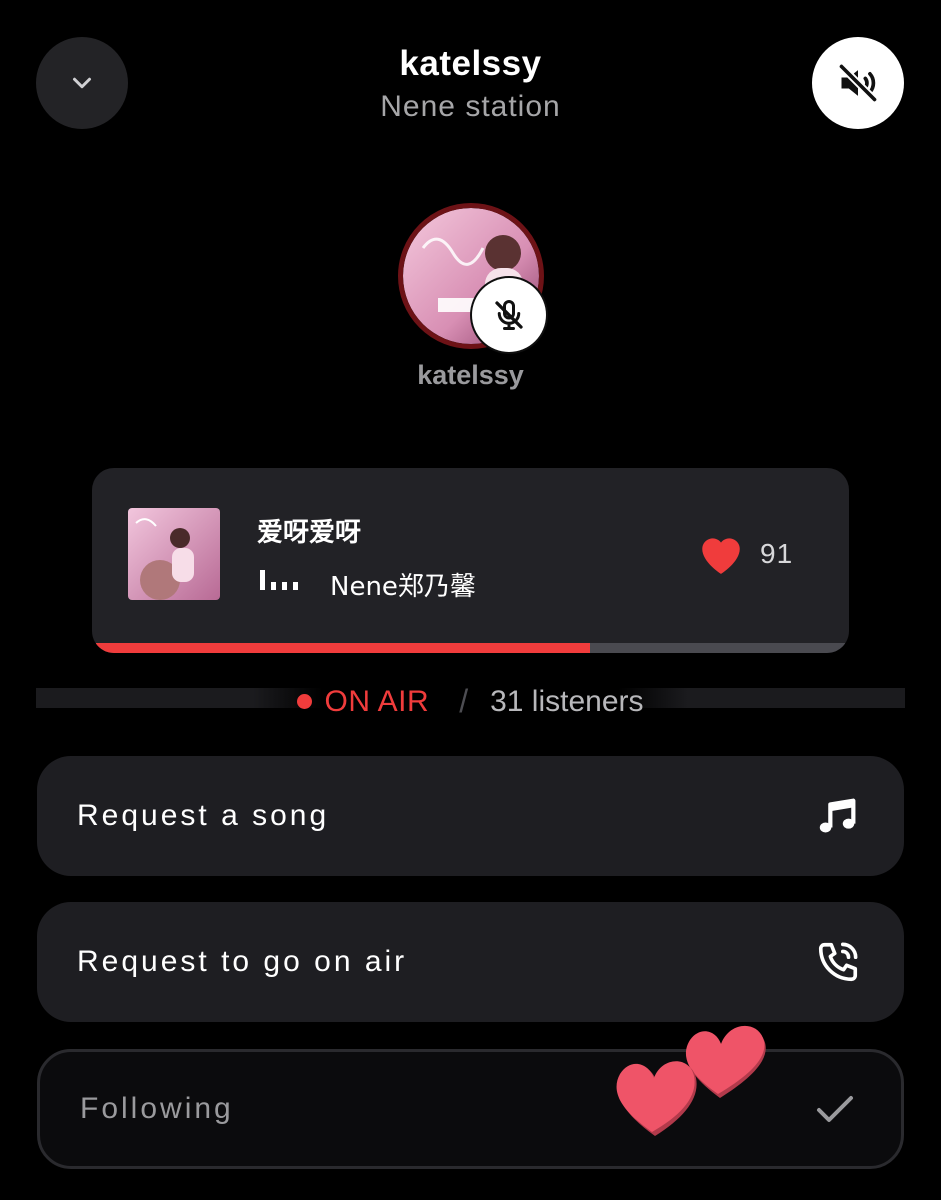  I want to click on mute-button, so click(858, 83).